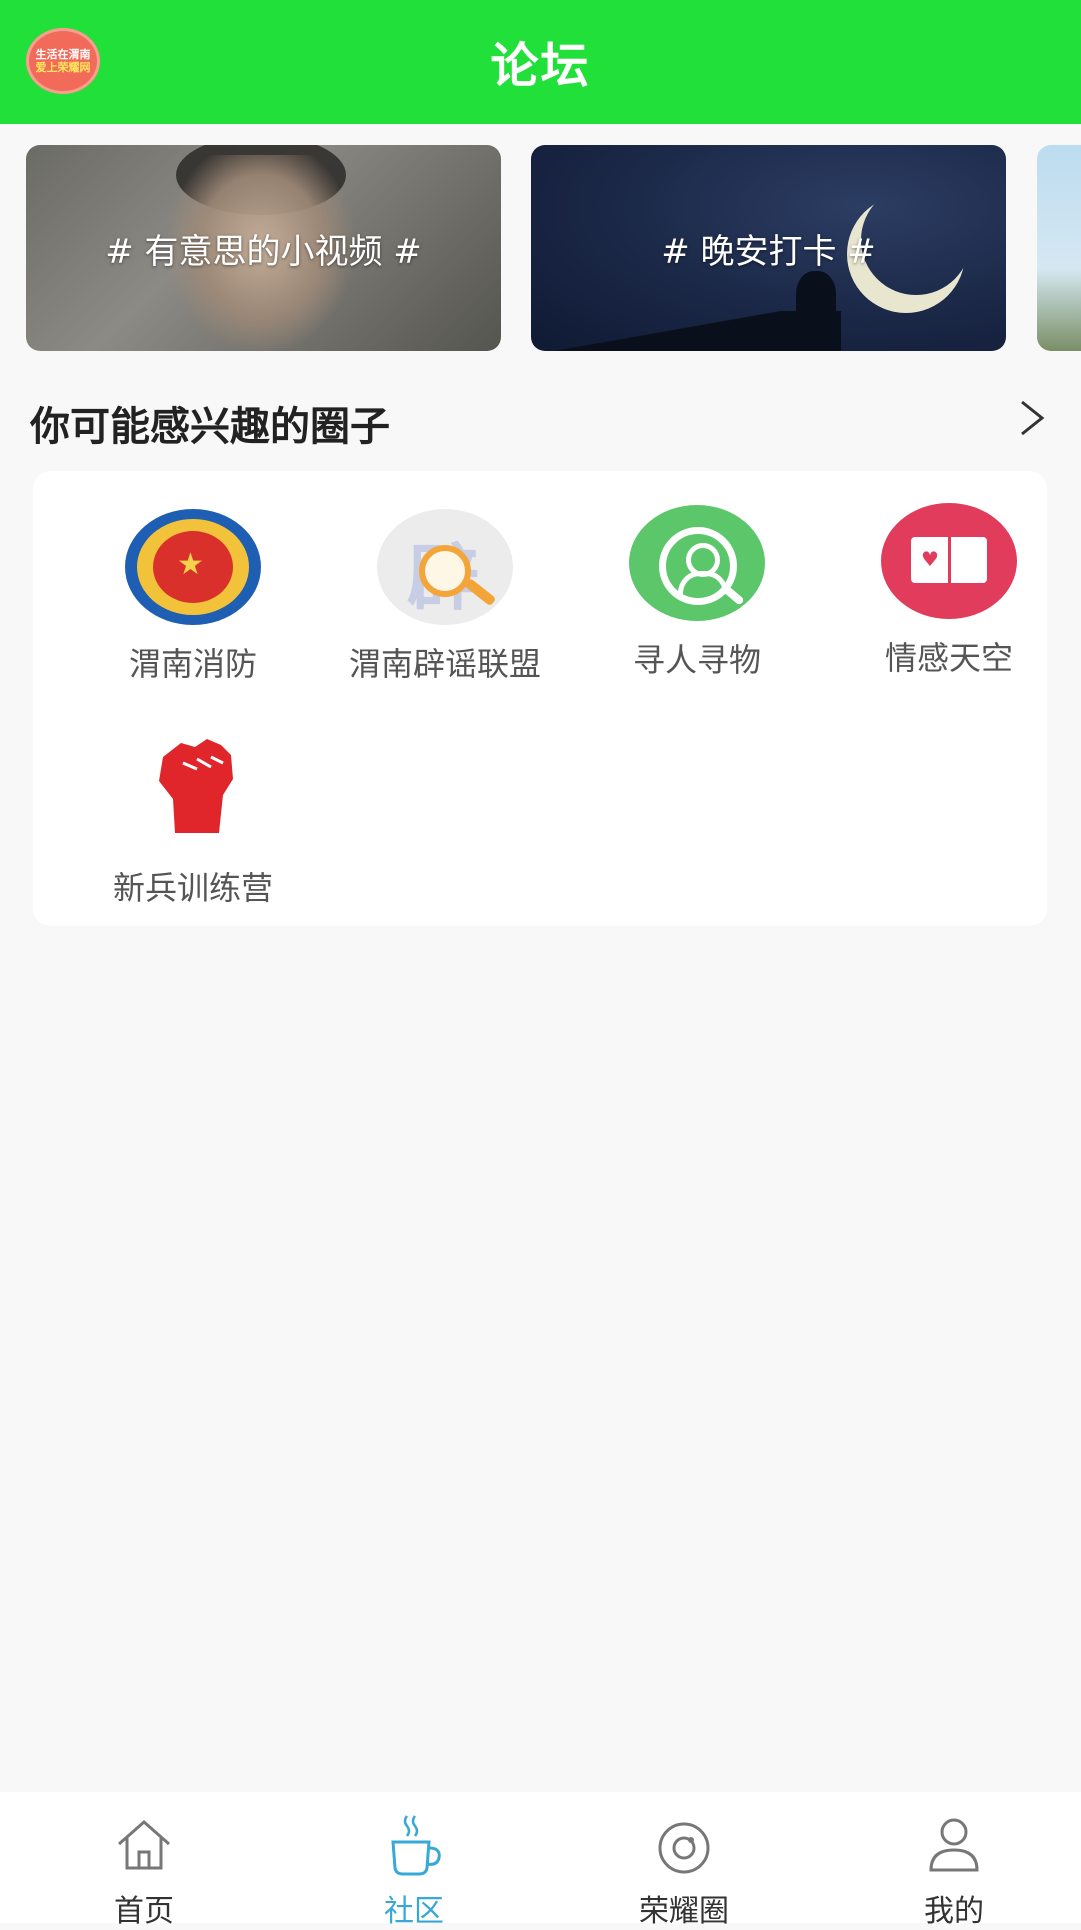 This screenshot has width=1081, height=1930. What do you see at coordinates (144, 1911) in the screenshot?
I see `tab-label: 首页` at bounding box center [144, 1911].